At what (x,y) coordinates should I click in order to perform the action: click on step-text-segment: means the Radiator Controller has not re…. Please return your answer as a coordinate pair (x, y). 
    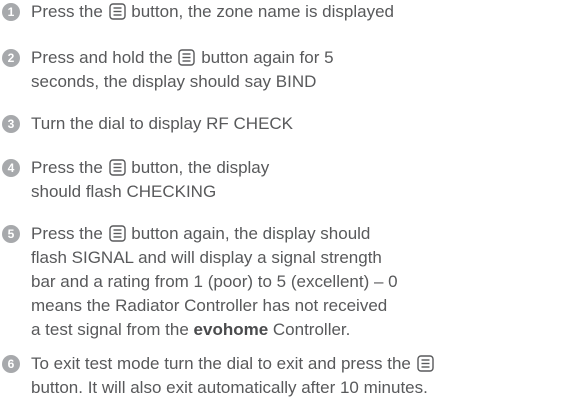
    Looking at the image, I should click on (209, 305).